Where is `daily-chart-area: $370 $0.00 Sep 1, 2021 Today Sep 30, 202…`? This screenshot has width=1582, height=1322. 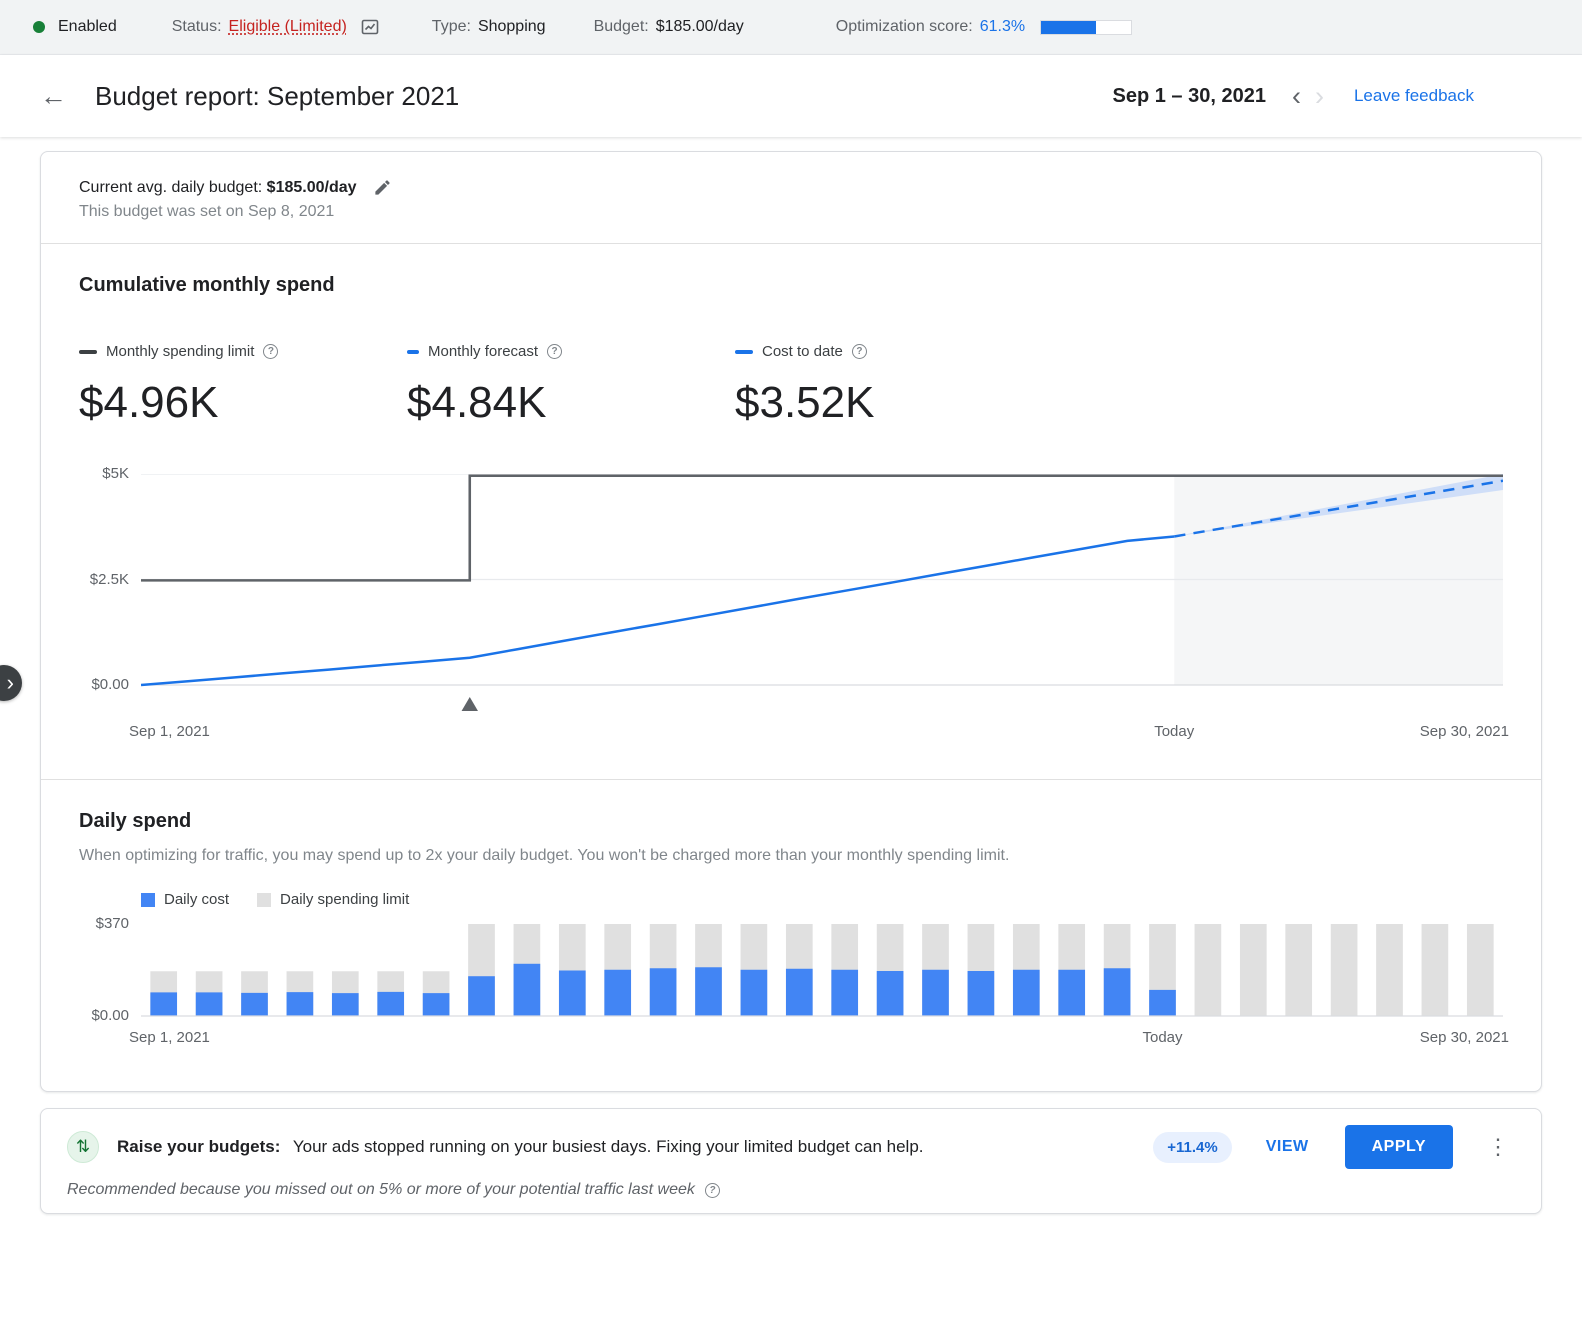 daily-chart-area: $370 $0.00 Sep 1, 2021 Today Sep 30, 202… is located at coordinates (794, 982).